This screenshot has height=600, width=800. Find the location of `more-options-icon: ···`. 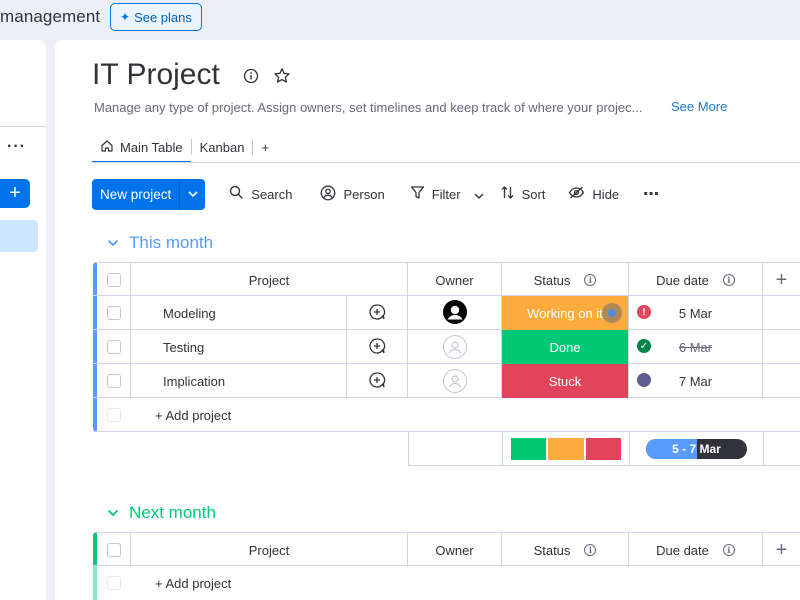

more-options-icon: ··· is located at coordinates (16, 147).